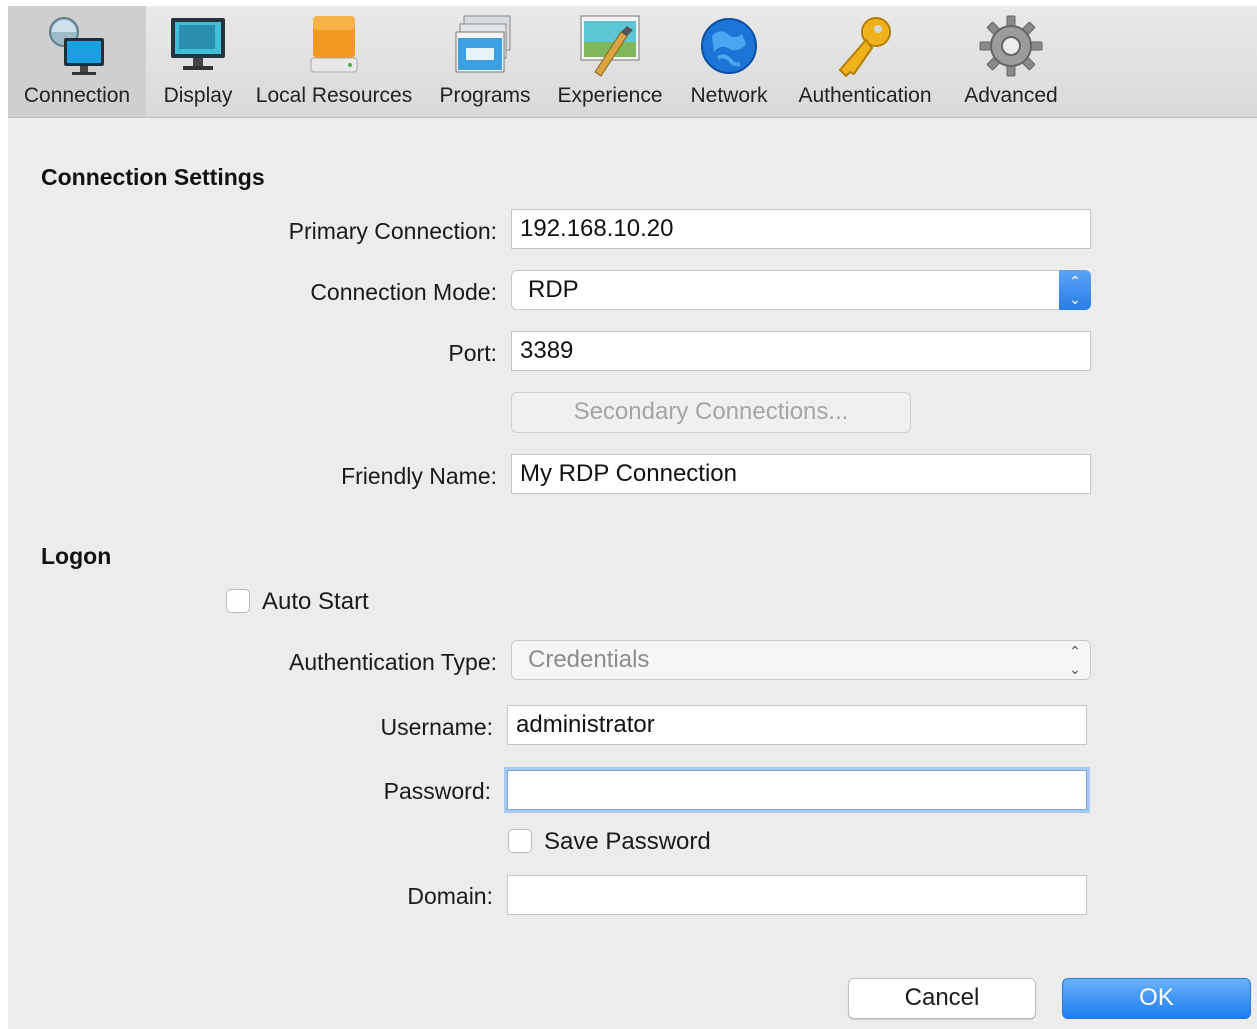 The height and width of the screenshot is (1029, 1257). What do you see at coordinates (76, 556) in the screenshot?
I see `logon-heading: Logon` at bounding box center [76, 556].